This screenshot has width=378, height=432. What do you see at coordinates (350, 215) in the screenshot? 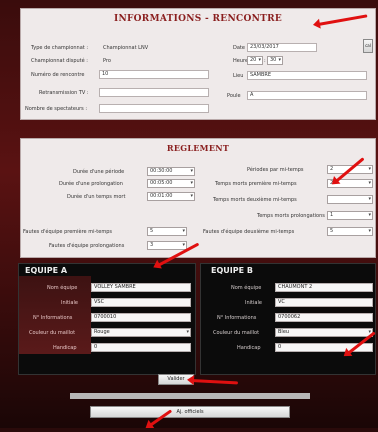
I see `tmp-select: 1 ▾` at bounding box center [350, 215].